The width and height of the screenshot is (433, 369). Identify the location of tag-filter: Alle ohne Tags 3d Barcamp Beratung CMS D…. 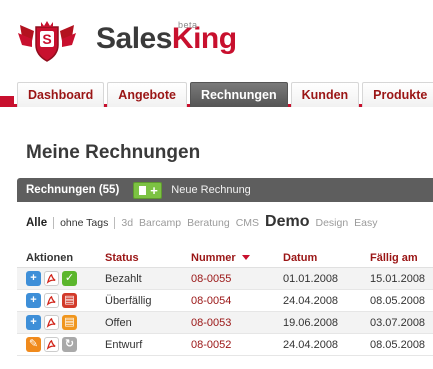
(205, 223).